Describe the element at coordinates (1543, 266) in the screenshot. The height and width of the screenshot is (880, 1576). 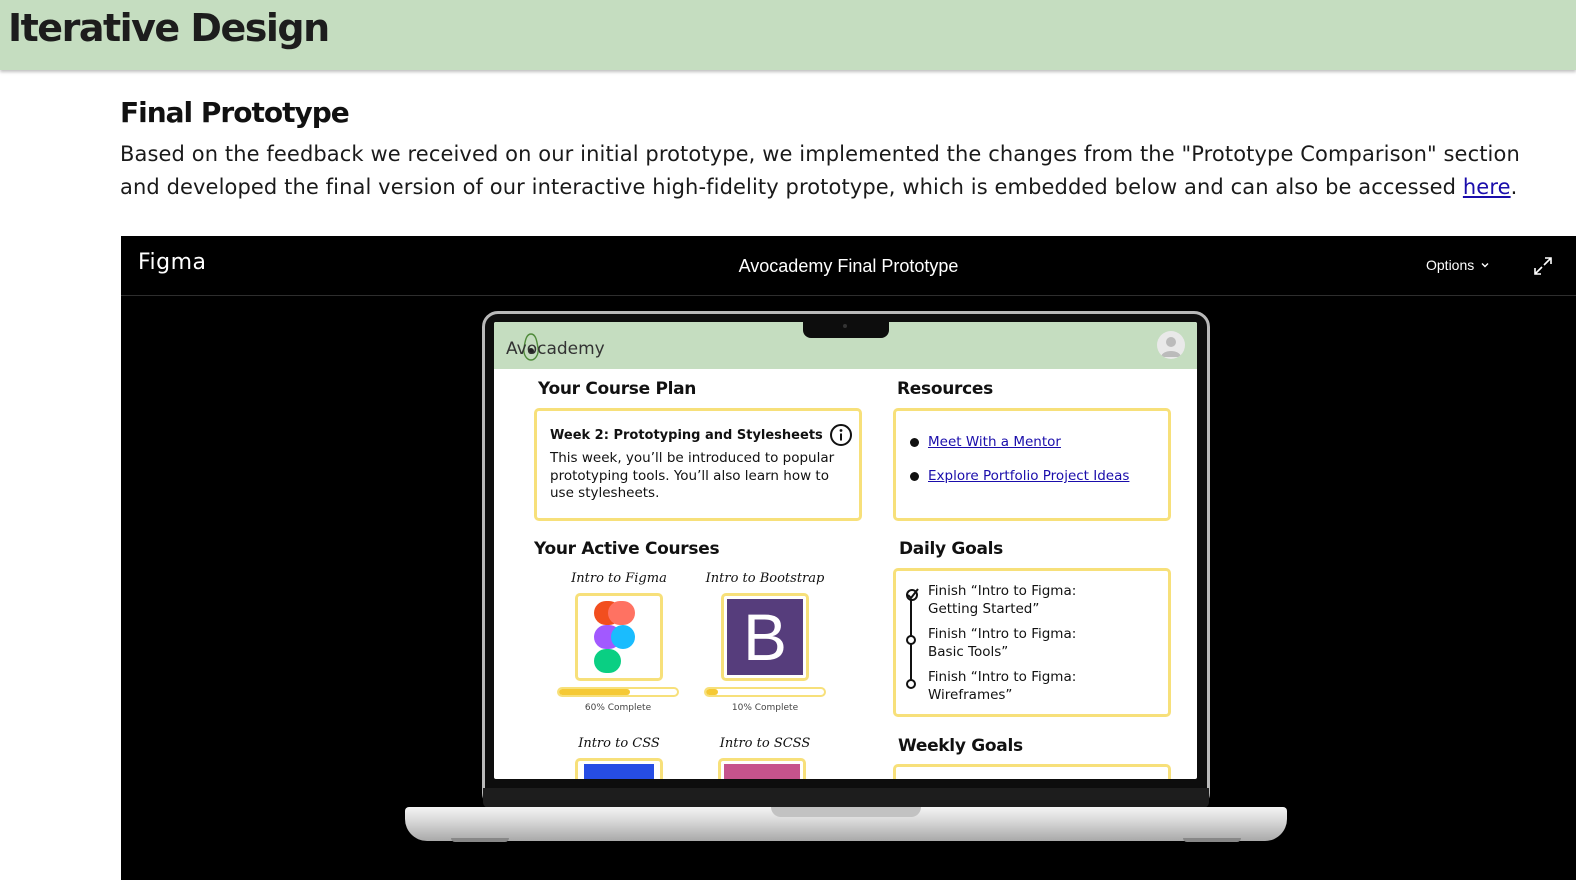
I see `expand-icon` at that location.